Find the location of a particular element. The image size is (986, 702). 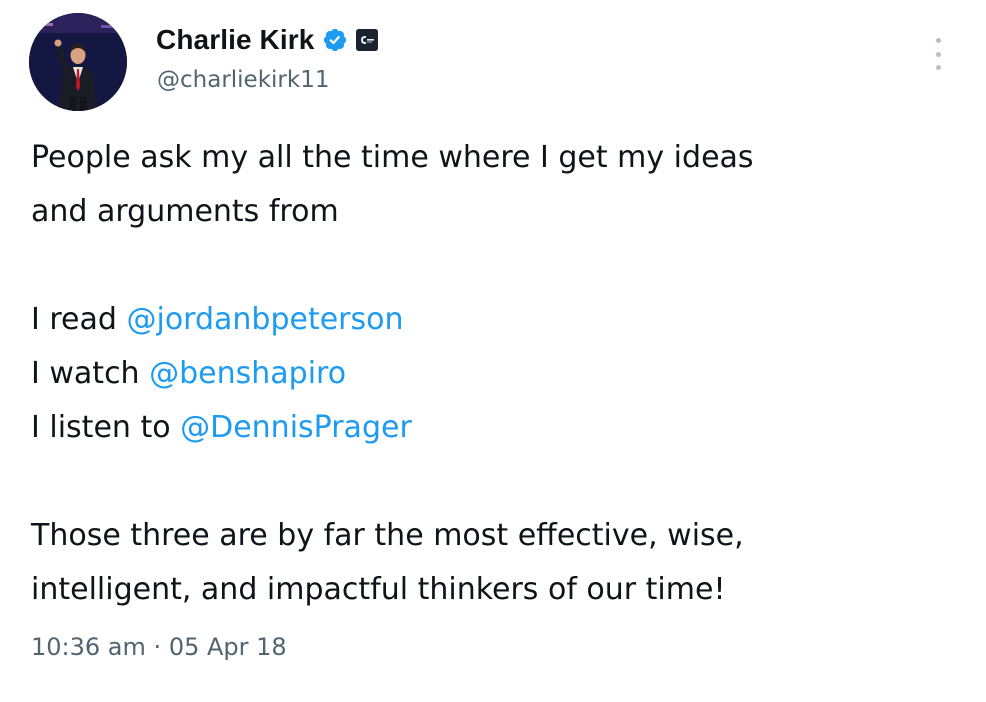

tweet-text-line: and arguments from is located at coordinates (185, 211).